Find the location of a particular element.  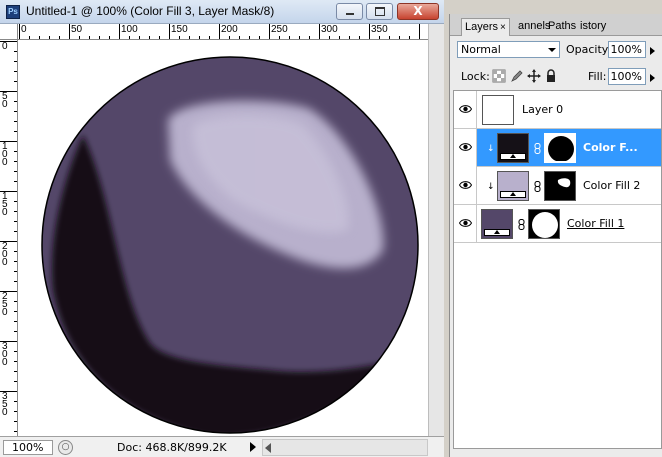

layer-row-color-fill-2: ↓ Color Fill 2 is located at coordinates (557, 186).